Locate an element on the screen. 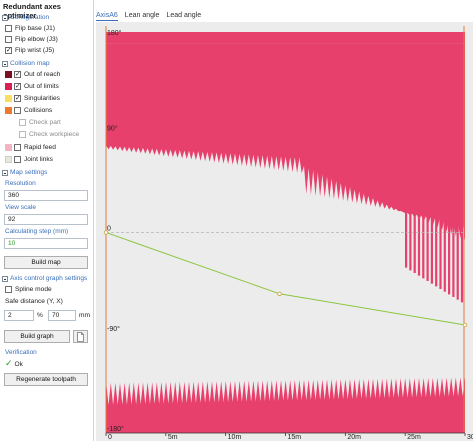  regenerate-toolpath-button: Regenerate toolpath is located at coordinates (46, 379).